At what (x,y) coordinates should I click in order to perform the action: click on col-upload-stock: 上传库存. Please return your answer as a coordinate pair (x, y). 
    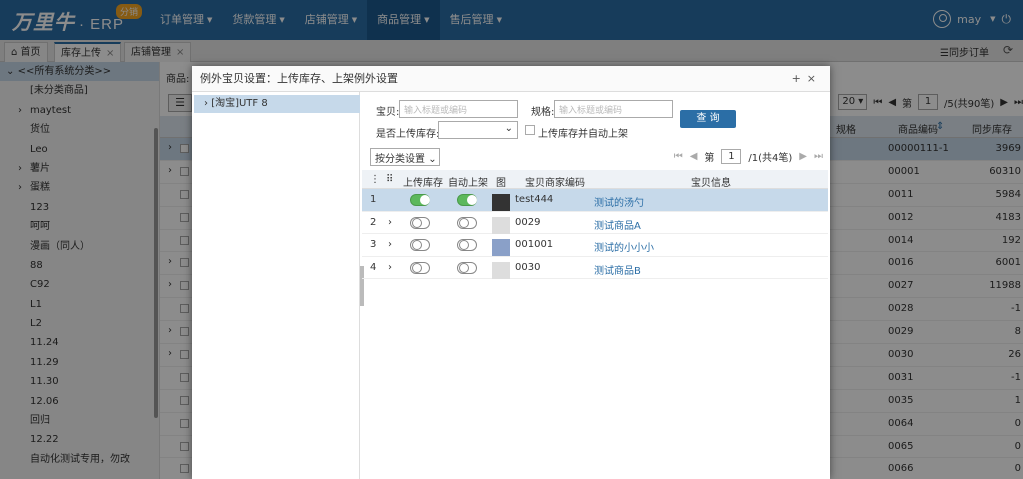
    Looking at the image, I should click on (423, 181).